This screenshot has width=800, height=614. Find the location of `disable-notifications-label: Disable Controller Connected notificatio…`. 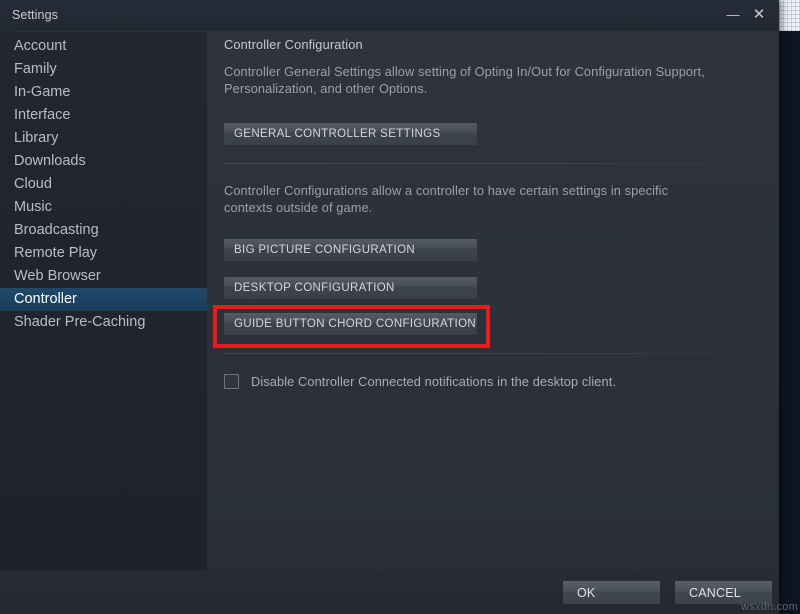

disable-notifications-label: Disable Controller Connected notificatio… is located at coordinates (434, 381).